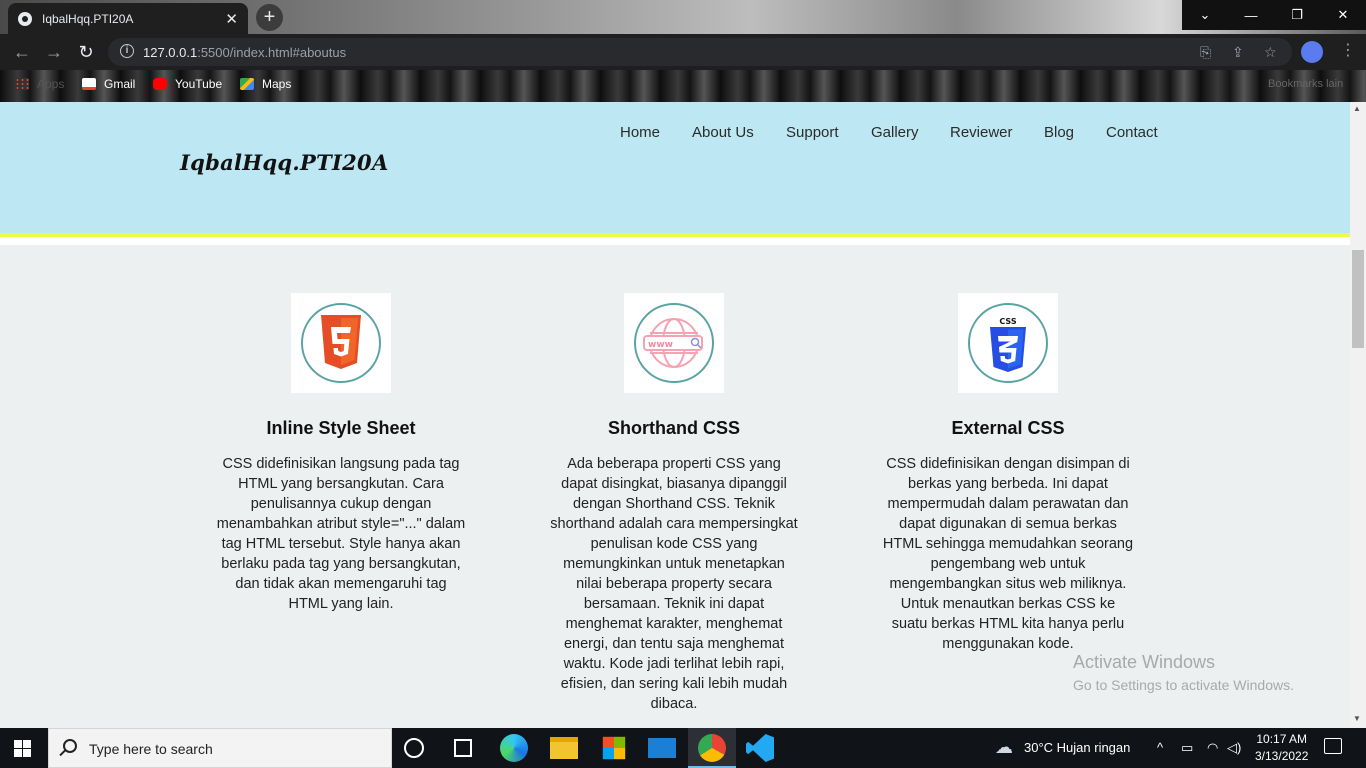  I want to click on share-icon: ⇪, so click(1238, 52).